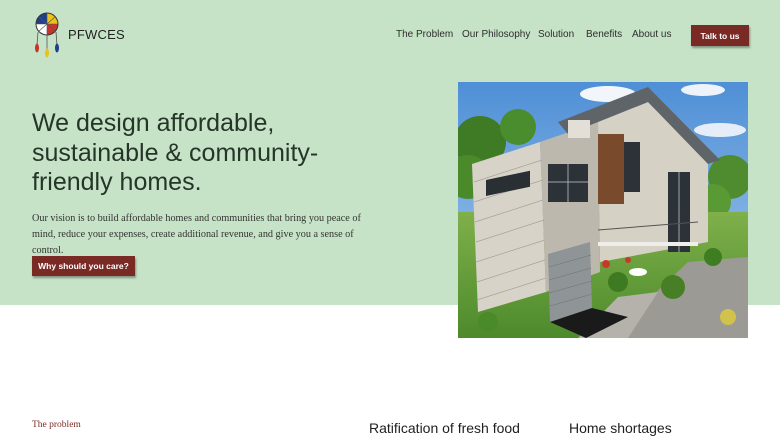 The height and width of the screenshot is (439, 780). What do you see at coordinates (56, 425) in the screenshot?
I see `problem-eyebrow: The problem` at bounding box center [56, 425].